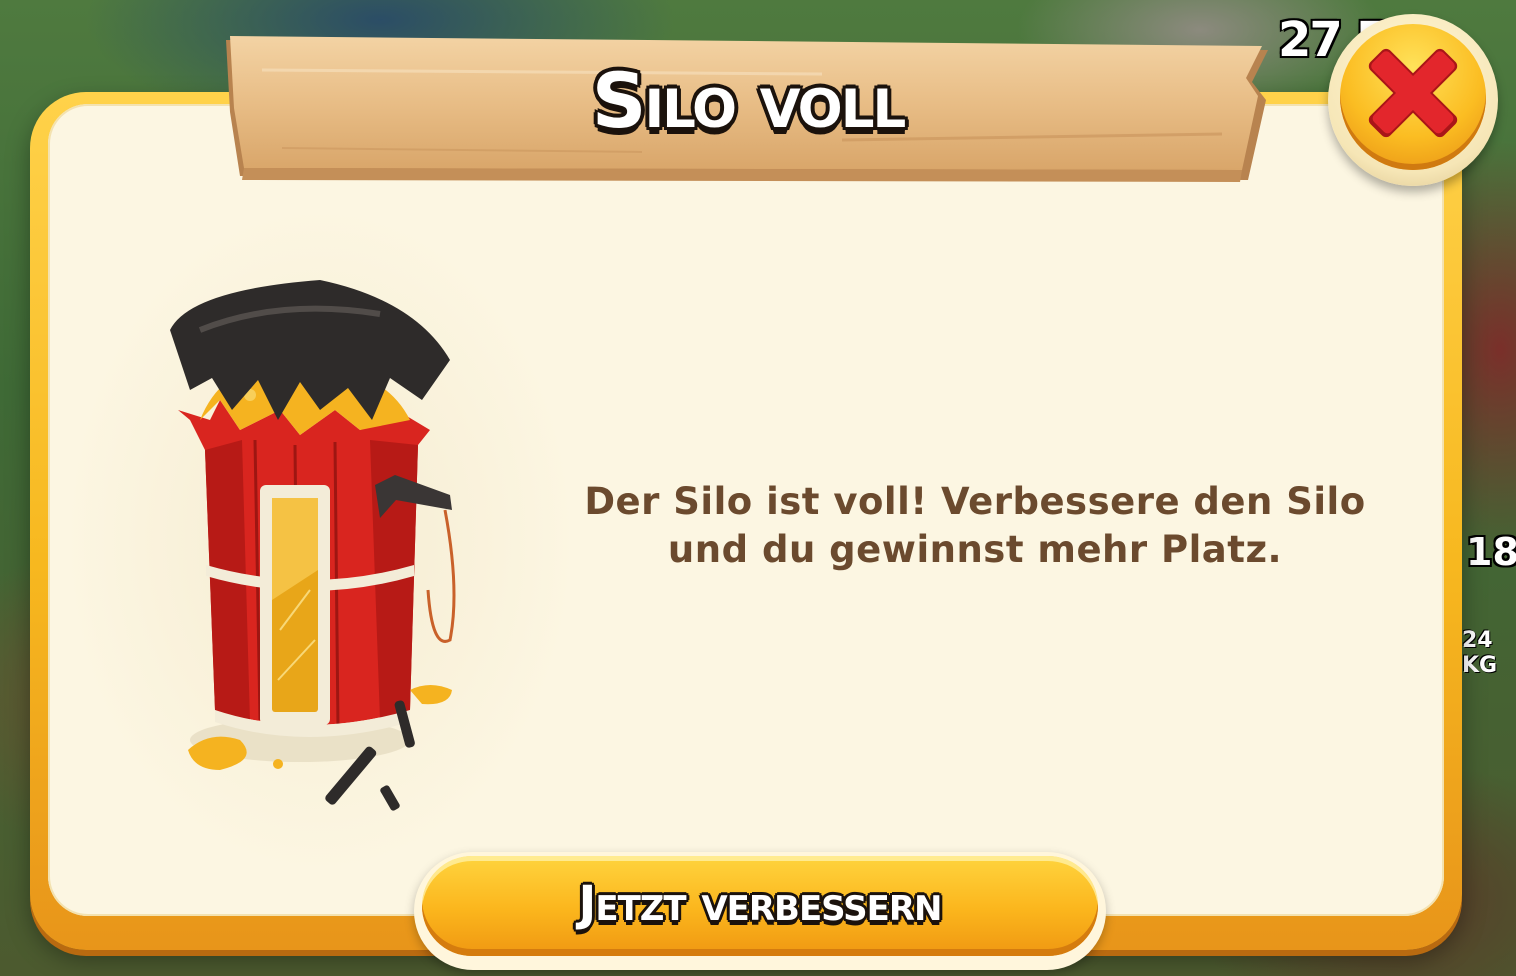 Image resolution: width=1516 pixels, height=976 pixels. Describe the element at coordinates (1480, 653) in the screenshot. I see `hud-weight: 24 KG` at that location.